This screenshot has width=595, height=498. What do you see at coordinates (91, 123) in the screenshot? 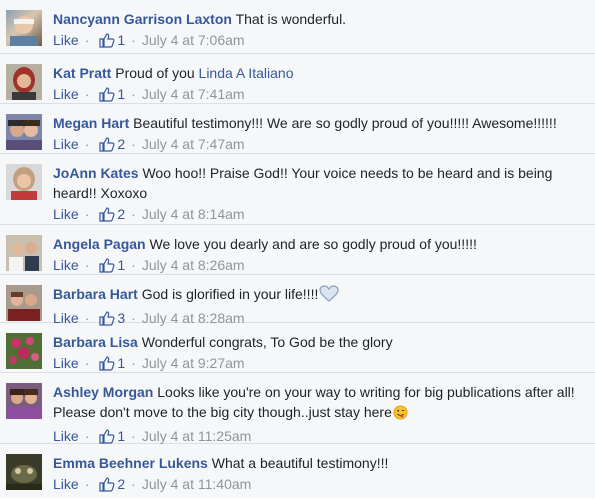
I see `comment-author: Megan Hart` at bounding box center [91, 123].